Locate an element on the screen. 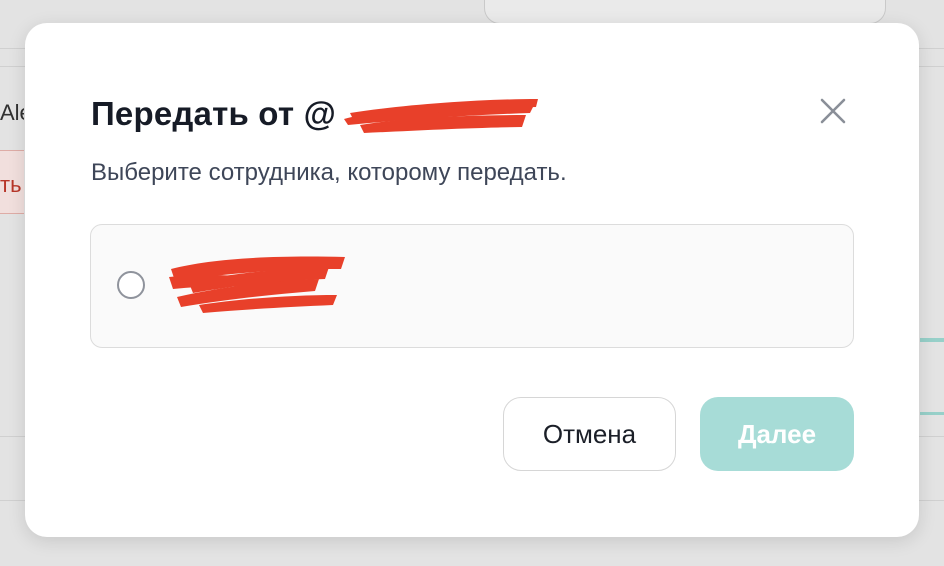 This screenshot has height=566, width=944. close-button is located at coordinates (833, 111).